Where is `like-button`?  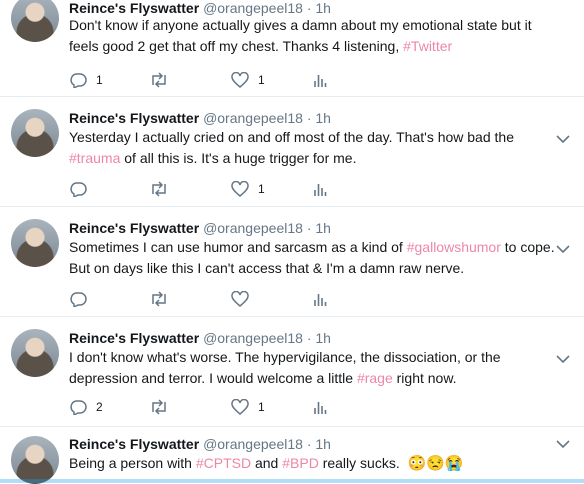
like-button is located at coordinates (244, 299).